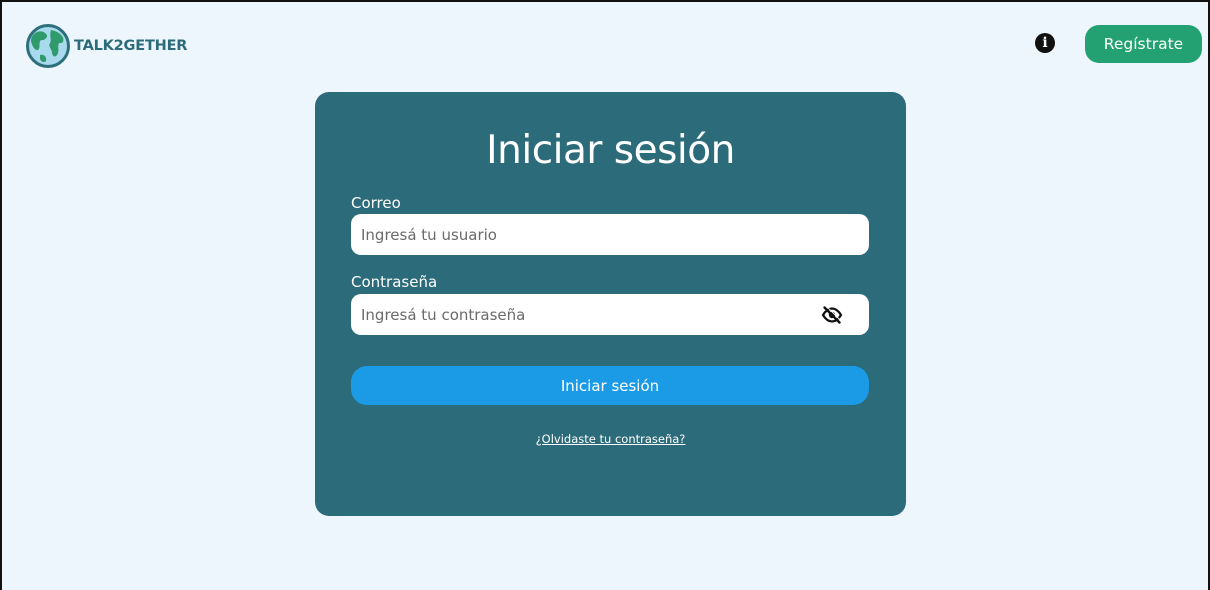 The height and width of the screenshot is (590, 1210). I want to click on register-button: Regístrate, so click(1143, 44).